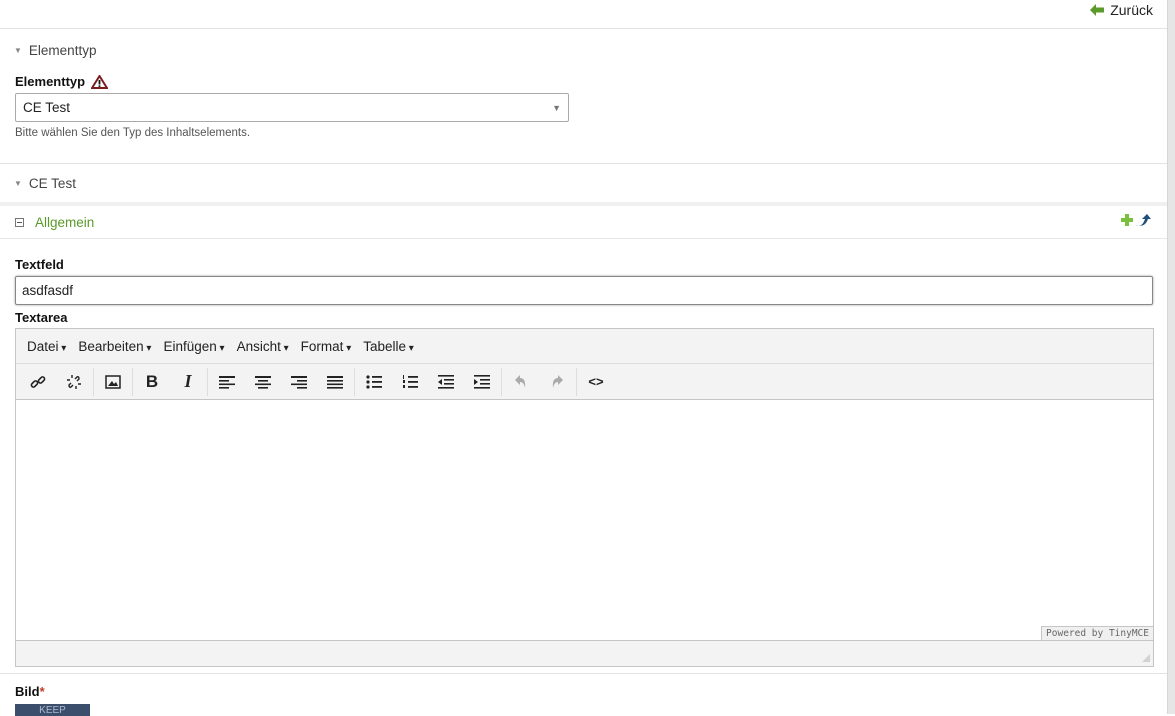  I want to click on back-label: Zurück, so click(1131, 10).